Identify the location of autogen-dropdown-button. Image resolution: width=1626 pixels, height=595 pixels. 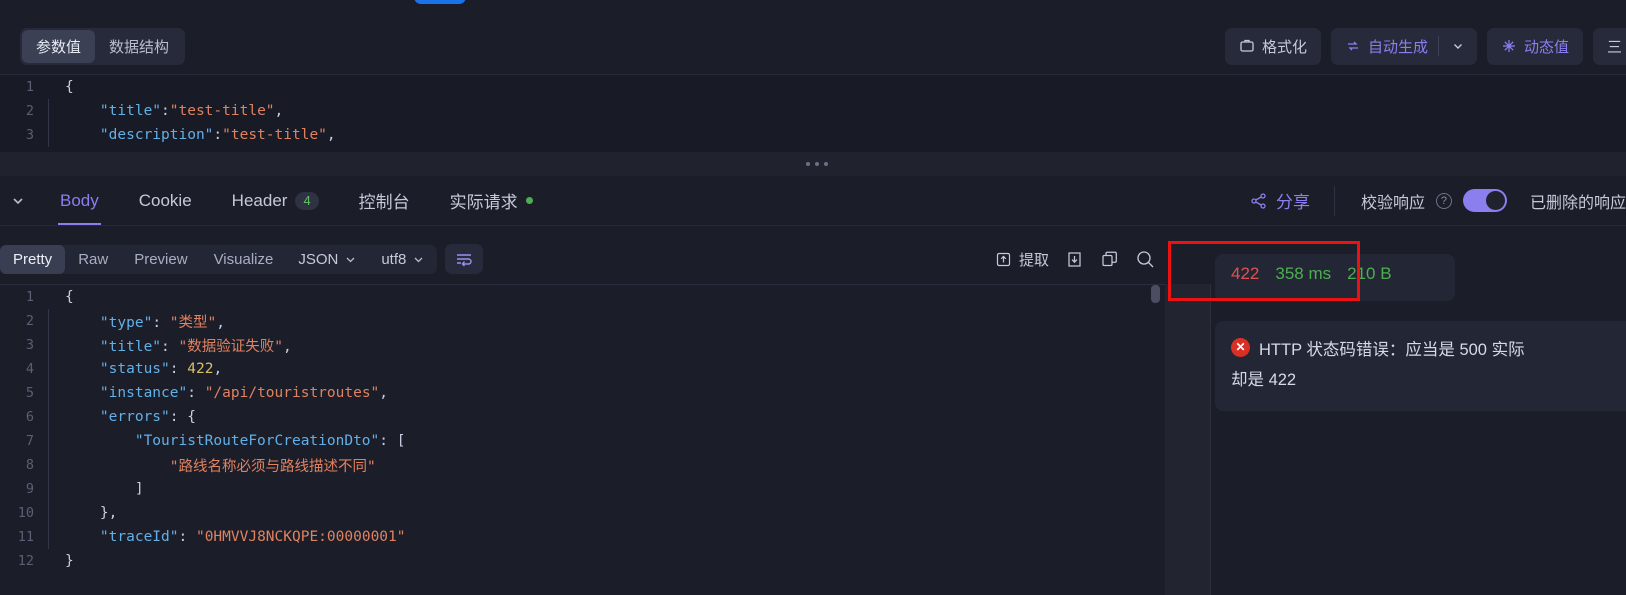
(1458, 46).